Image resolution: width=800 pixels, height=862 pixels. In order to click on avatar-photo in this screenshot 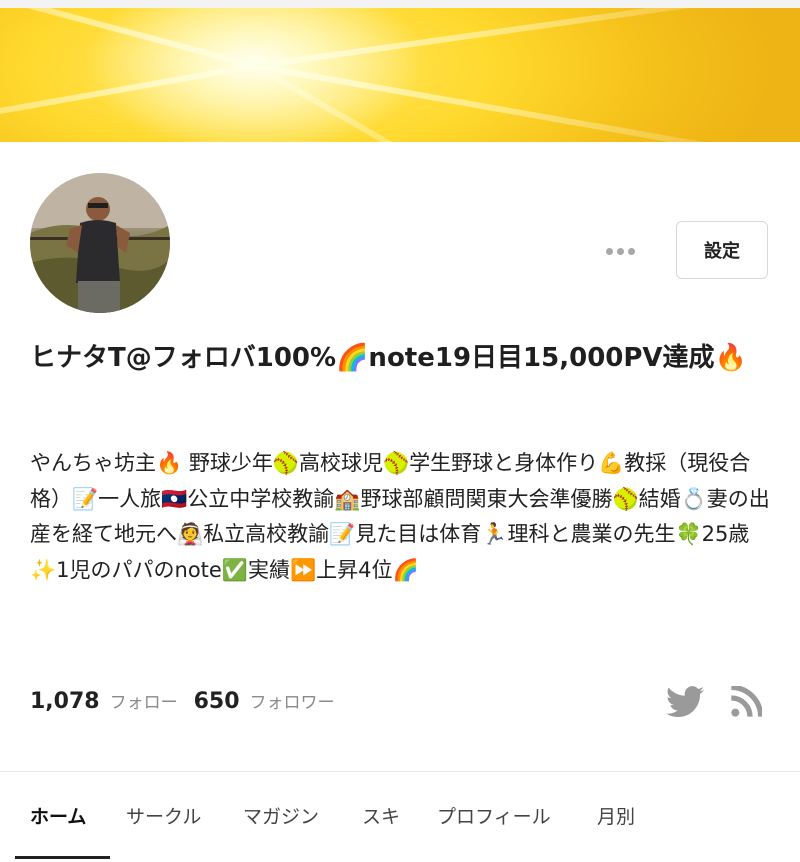, I will do `click(100, 243)`.